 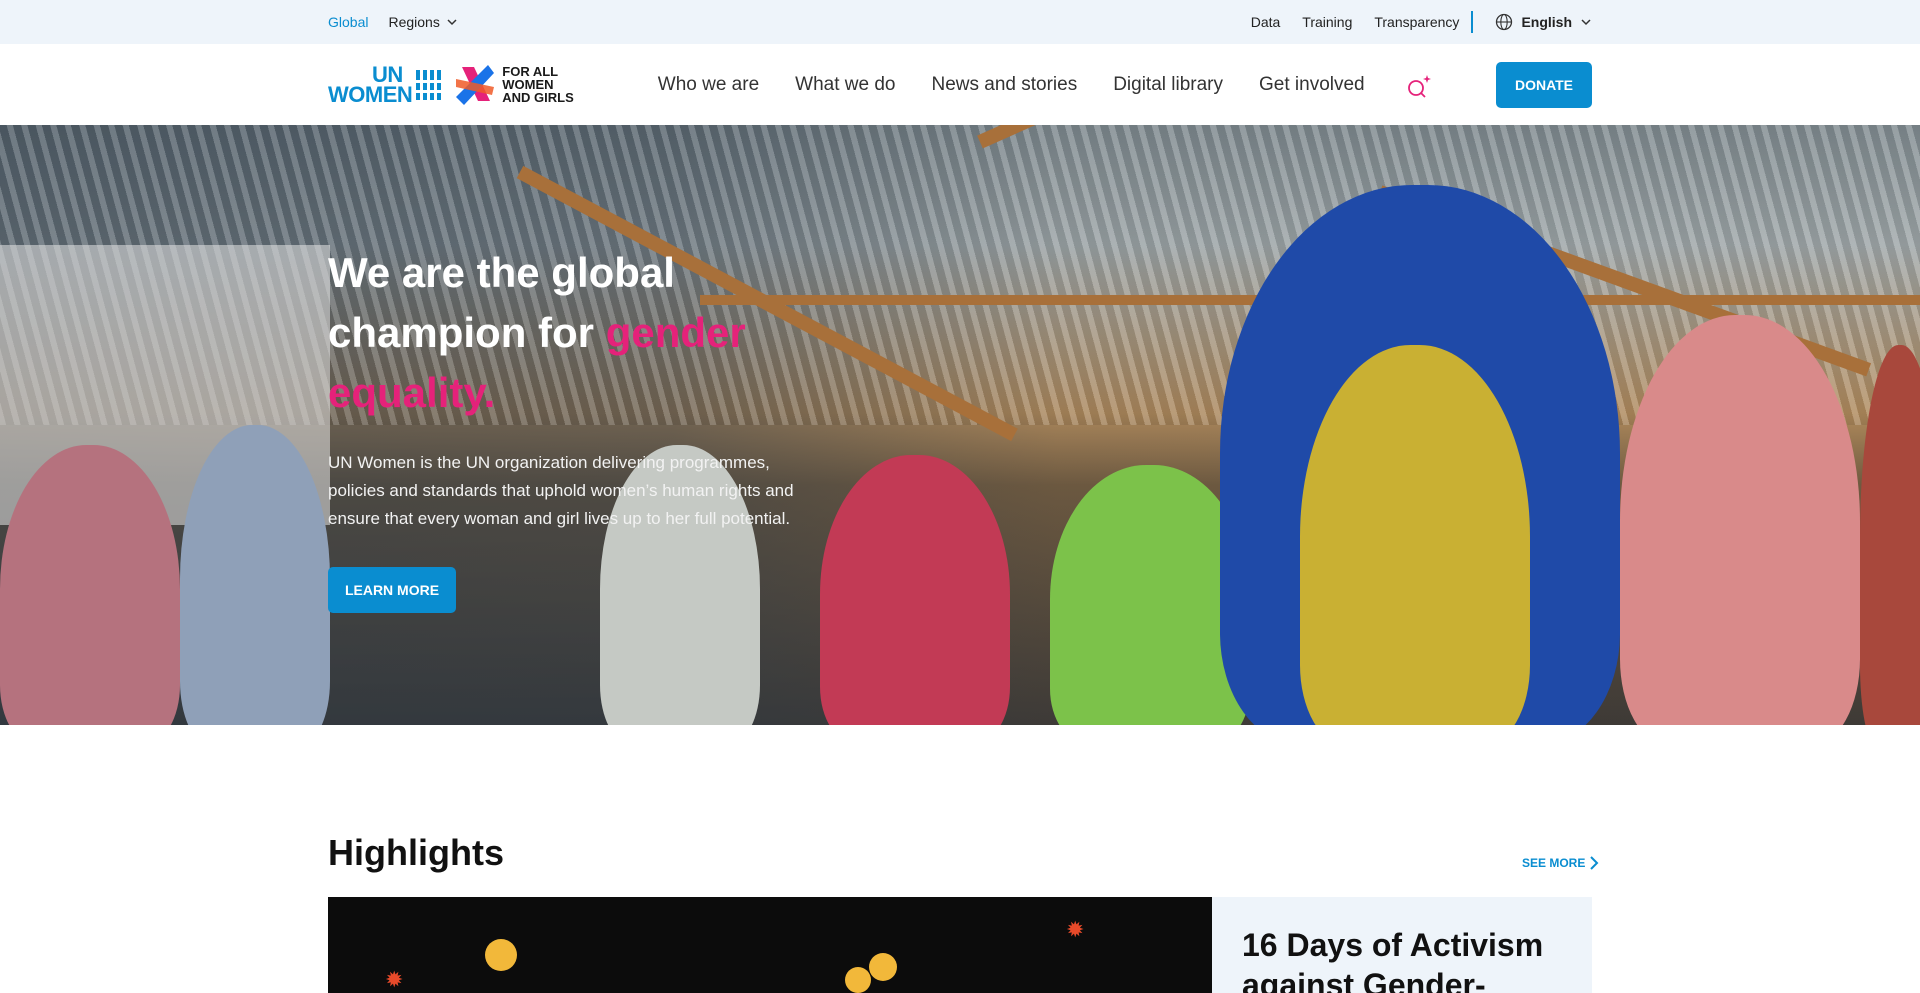 I want to click on regions-dropdown: Regions, so click(x=422, y=22).